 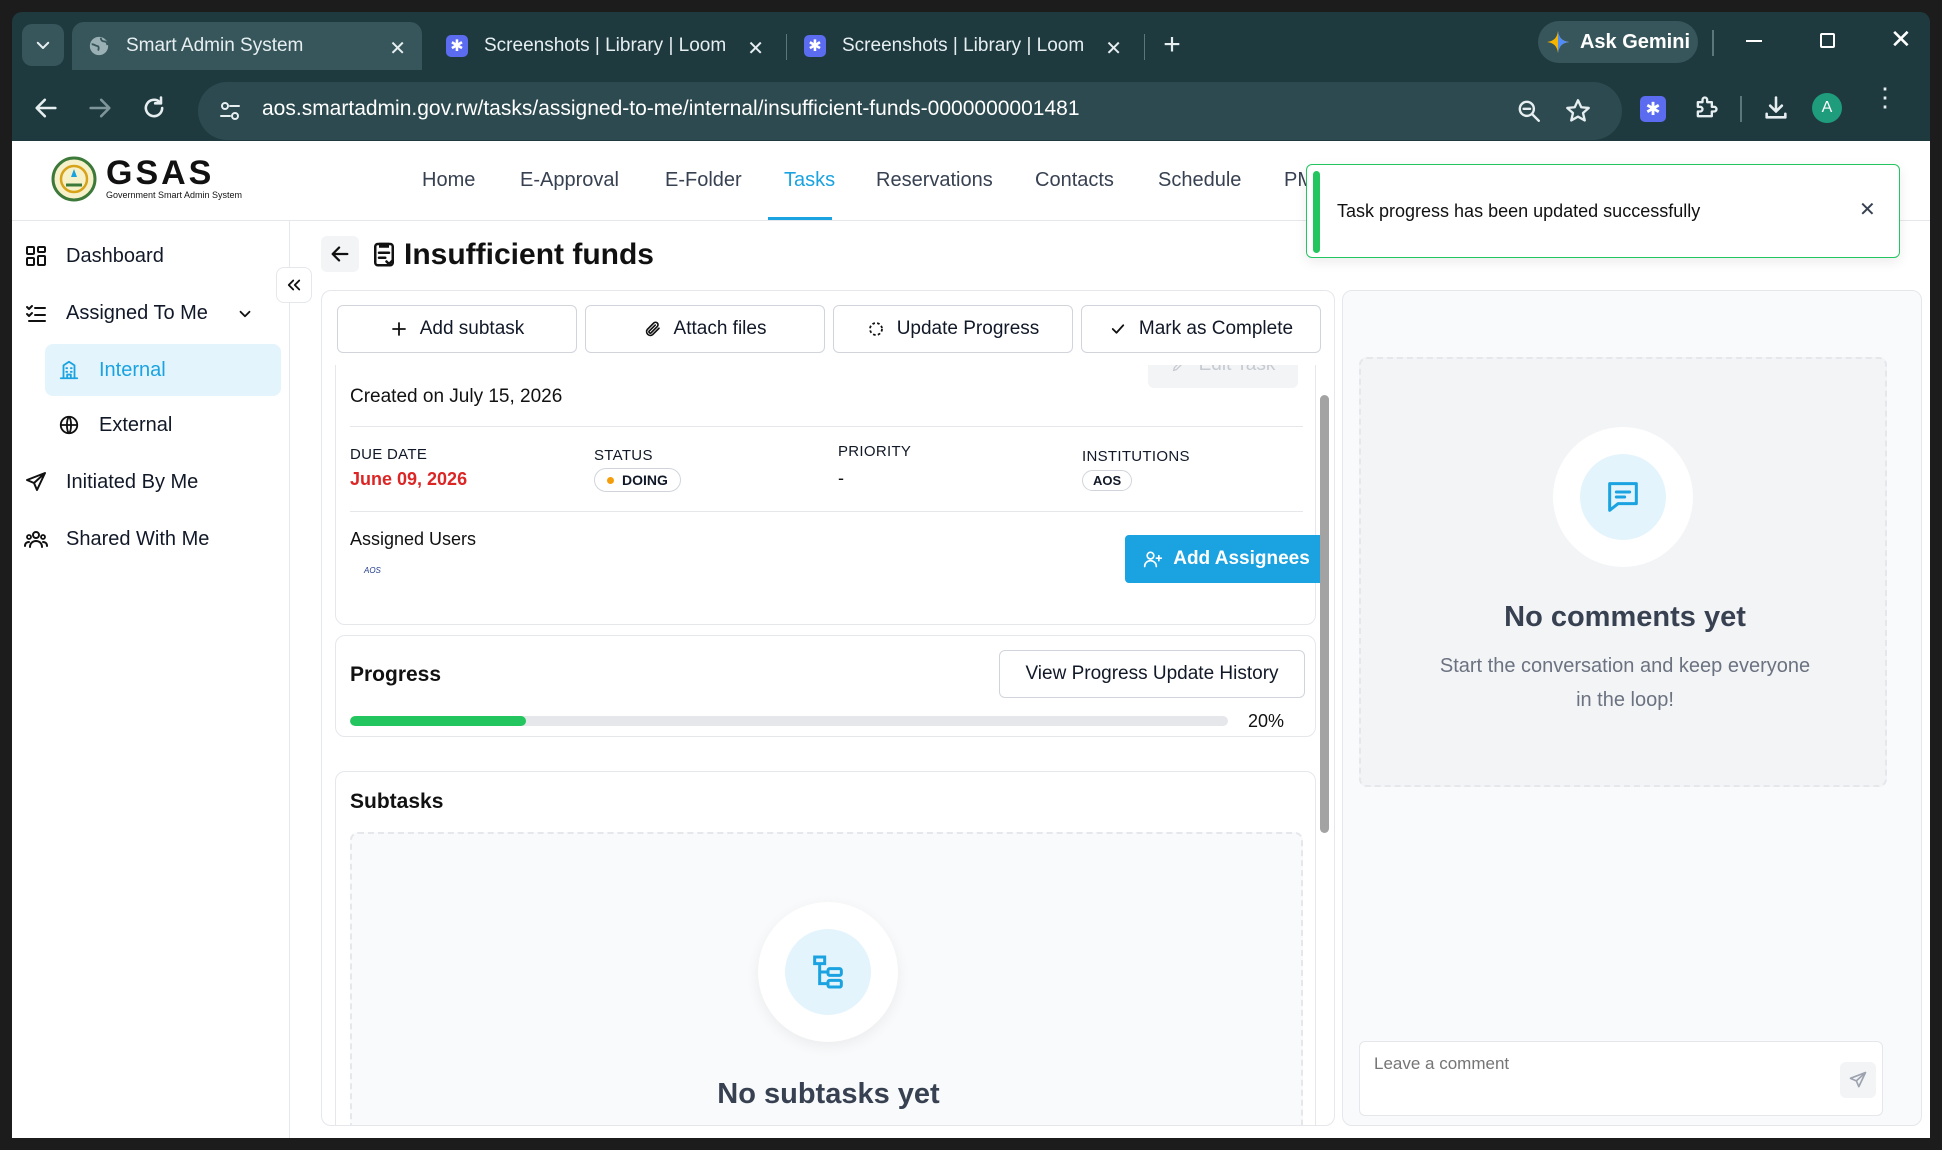 What do you see at coordinates (46, 108) in the screenshot?
I see `back-icon` at bounding box center [46, 108].